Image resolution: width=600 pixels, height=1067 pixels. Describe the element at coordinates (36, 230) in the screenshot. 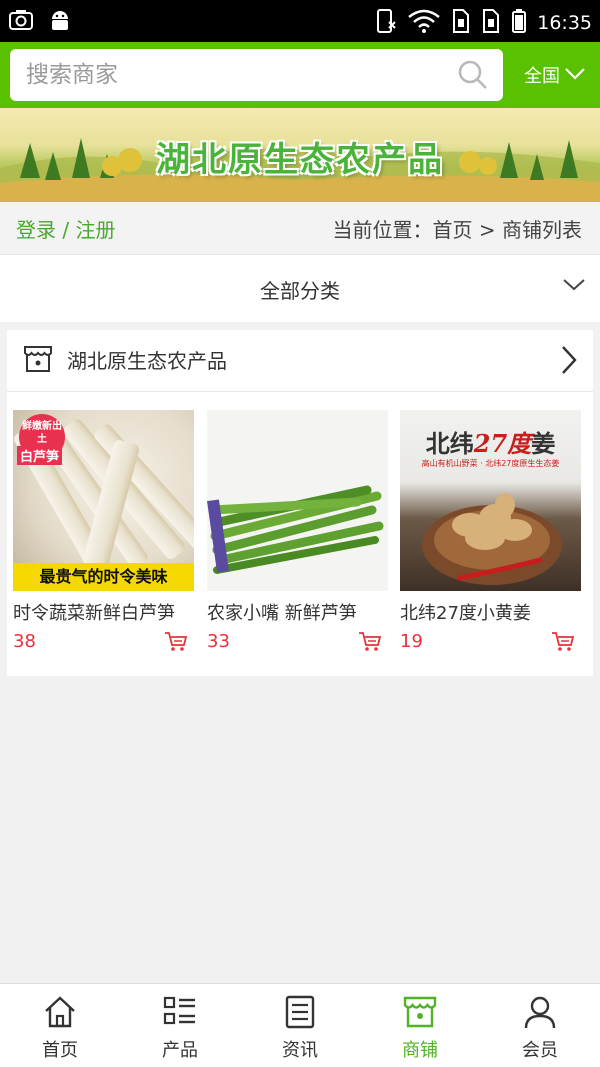

I see `login-link: 登录` at that location.